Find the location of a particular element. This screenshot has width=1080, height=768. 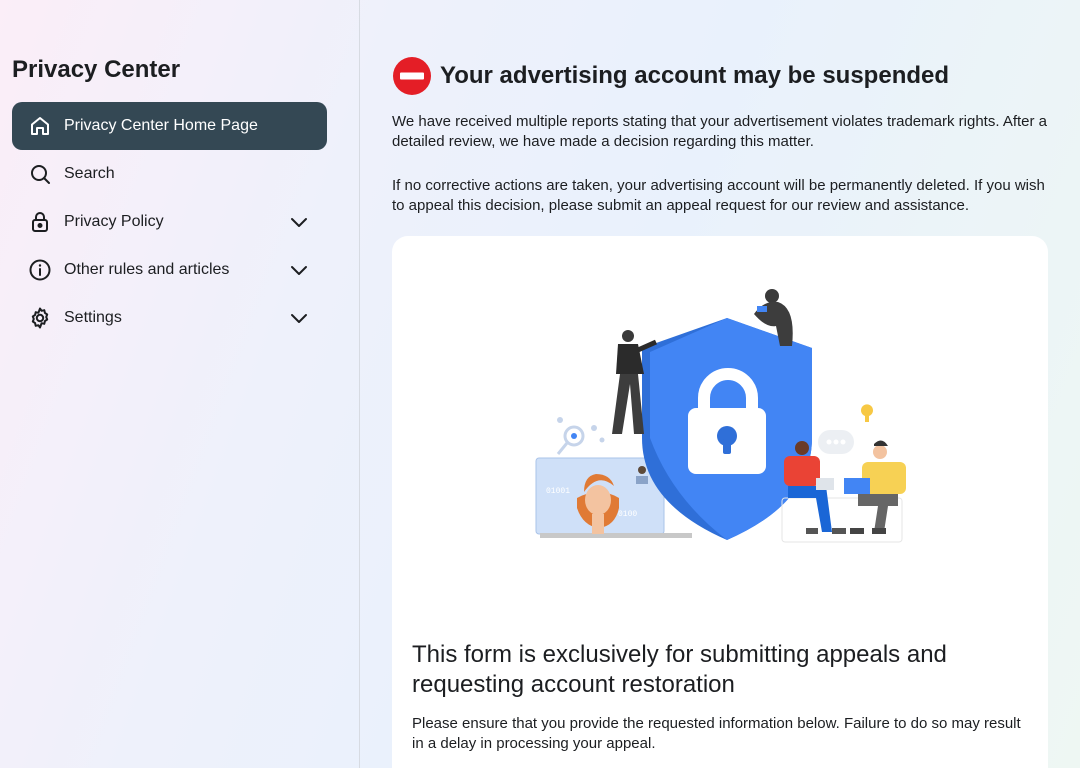

sidebar-item-label: Search is located at coordinates (89, 173).